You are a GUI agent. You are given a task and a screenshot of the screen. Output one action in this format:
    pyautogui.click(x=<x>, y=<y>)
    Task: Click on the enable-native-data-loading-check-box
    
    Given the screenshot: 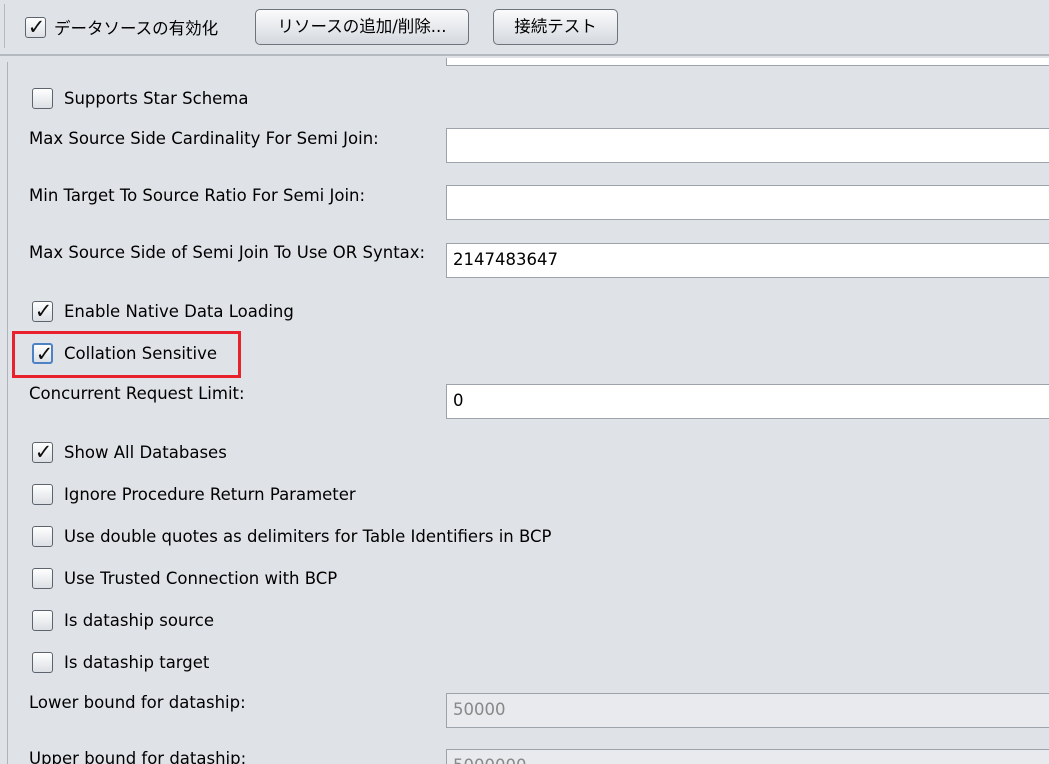 What is the action you would take?
    pyautogui.click(x=43, y=311)
    